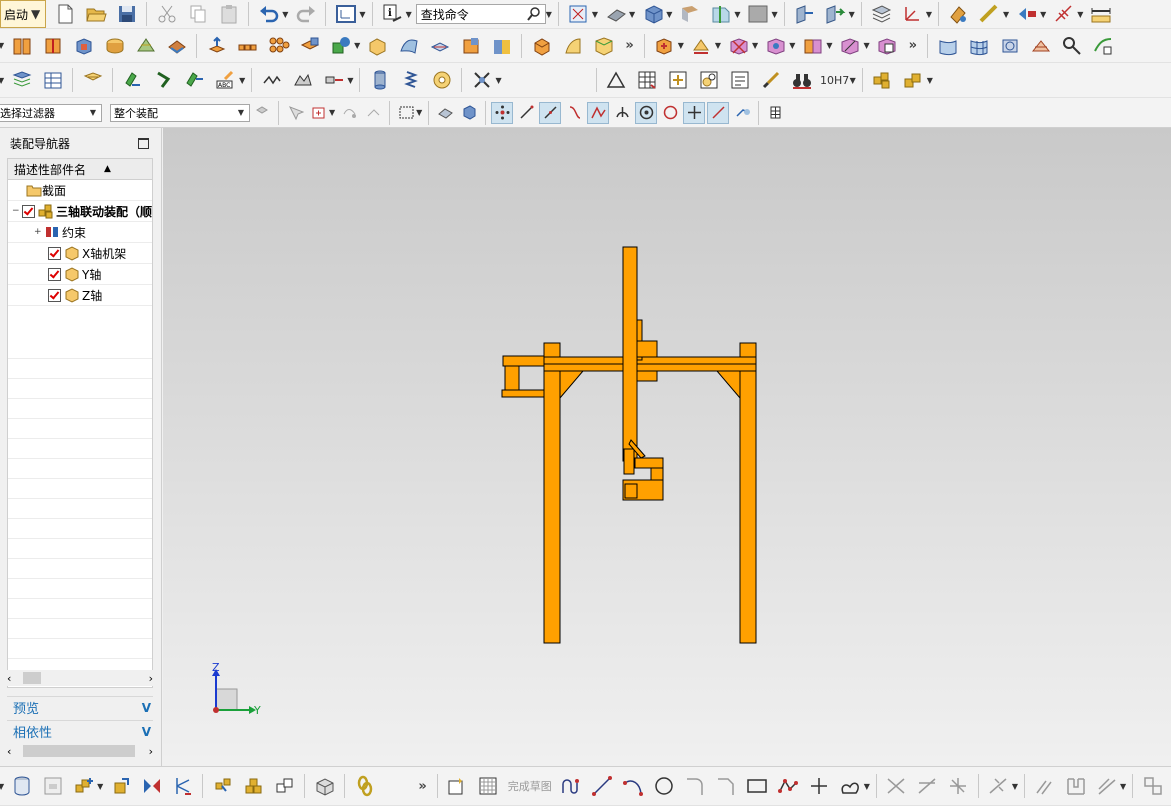 Image resolution: width=1171 pixels, height=806 pixels. Describe the element at coordinates (882, 80) in the screenshot. I see `assembly-tree-icon` at that location.